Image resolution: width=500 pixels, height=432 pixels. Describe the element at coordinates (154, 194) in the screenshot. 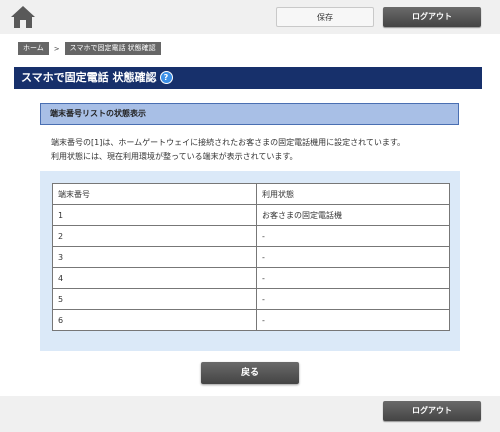

I see `header-terminal-number: 端末番号` at that location.